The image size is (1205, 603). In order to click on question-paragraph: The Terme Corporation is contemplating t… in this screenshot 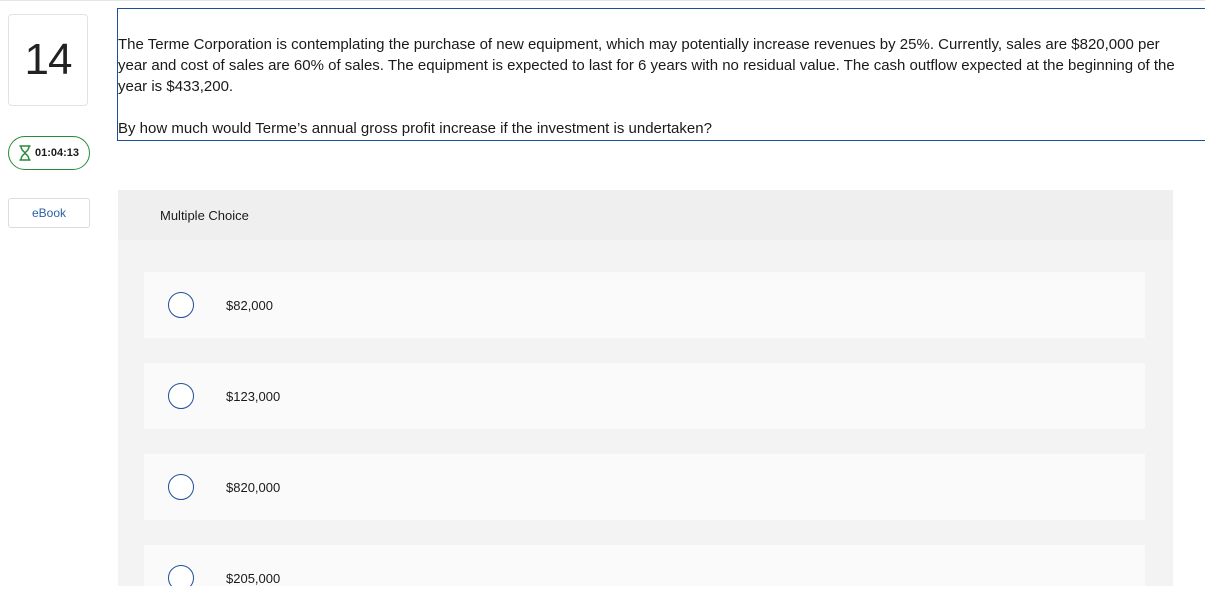, I will do `click(646, 65)`.